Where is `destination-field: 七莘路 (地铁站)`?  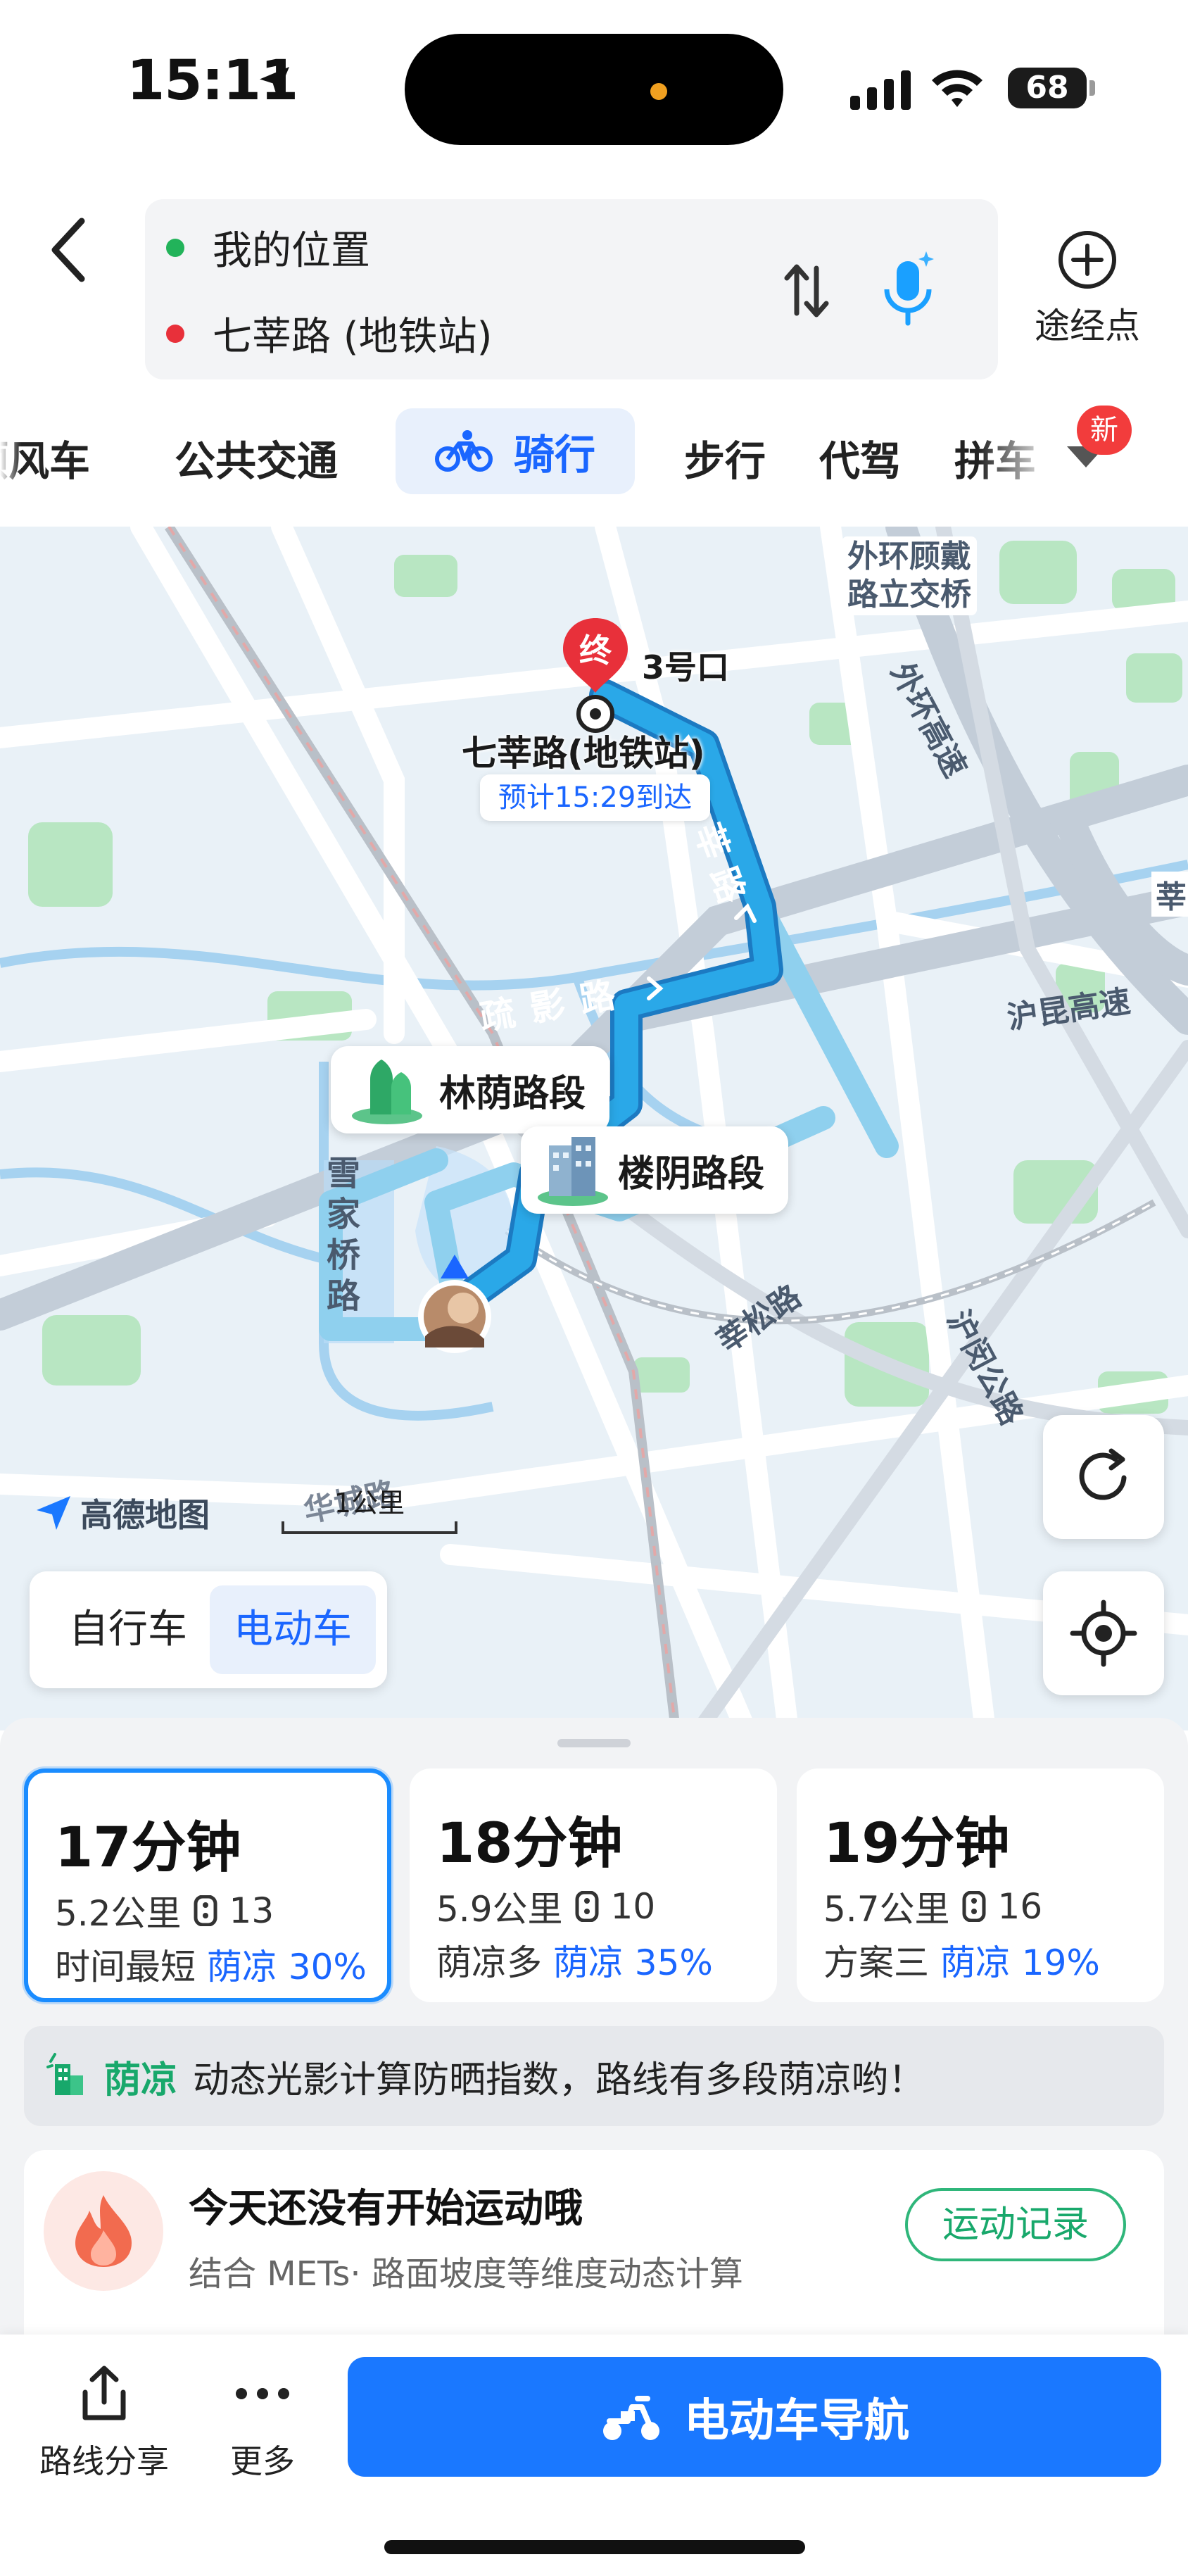 destination-field: 七莘路 (地铁站) is located at coordinates (329, 333).